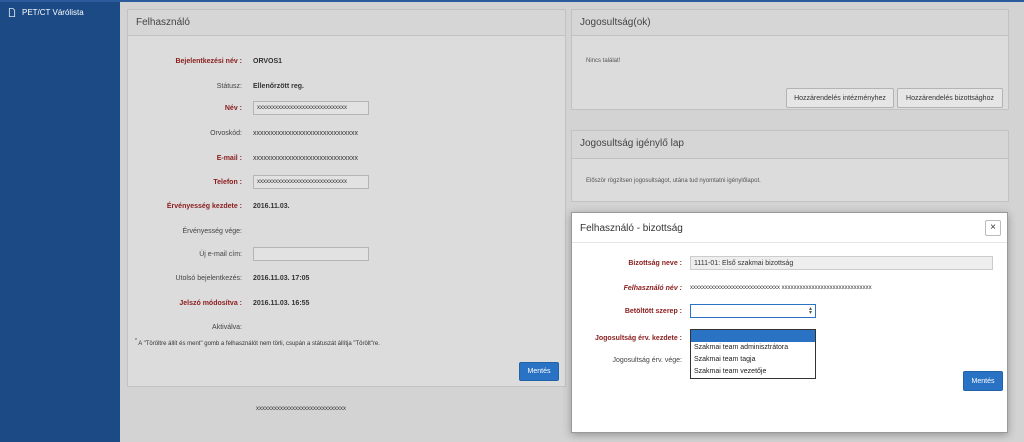 The height and width of the screenshot is (442, 1024). Describe the element at coordinates (204, 206) in the screenshot. I see `validity-start-label: Érvényesség kezdete :` at that location.